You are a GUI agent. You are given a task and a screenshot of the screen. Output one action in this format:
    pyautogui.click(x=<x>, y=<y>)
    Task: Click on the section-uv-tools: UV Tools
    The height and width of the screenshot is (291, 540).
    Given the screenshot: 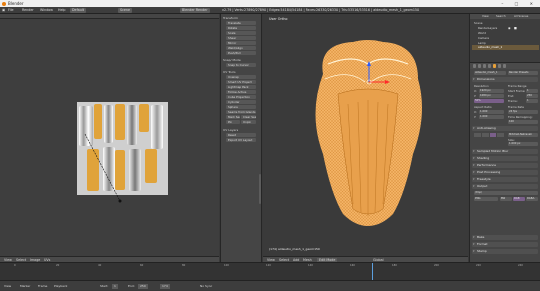 What is the action you would take?
    pyautogui.click(x=242, y=72)
    